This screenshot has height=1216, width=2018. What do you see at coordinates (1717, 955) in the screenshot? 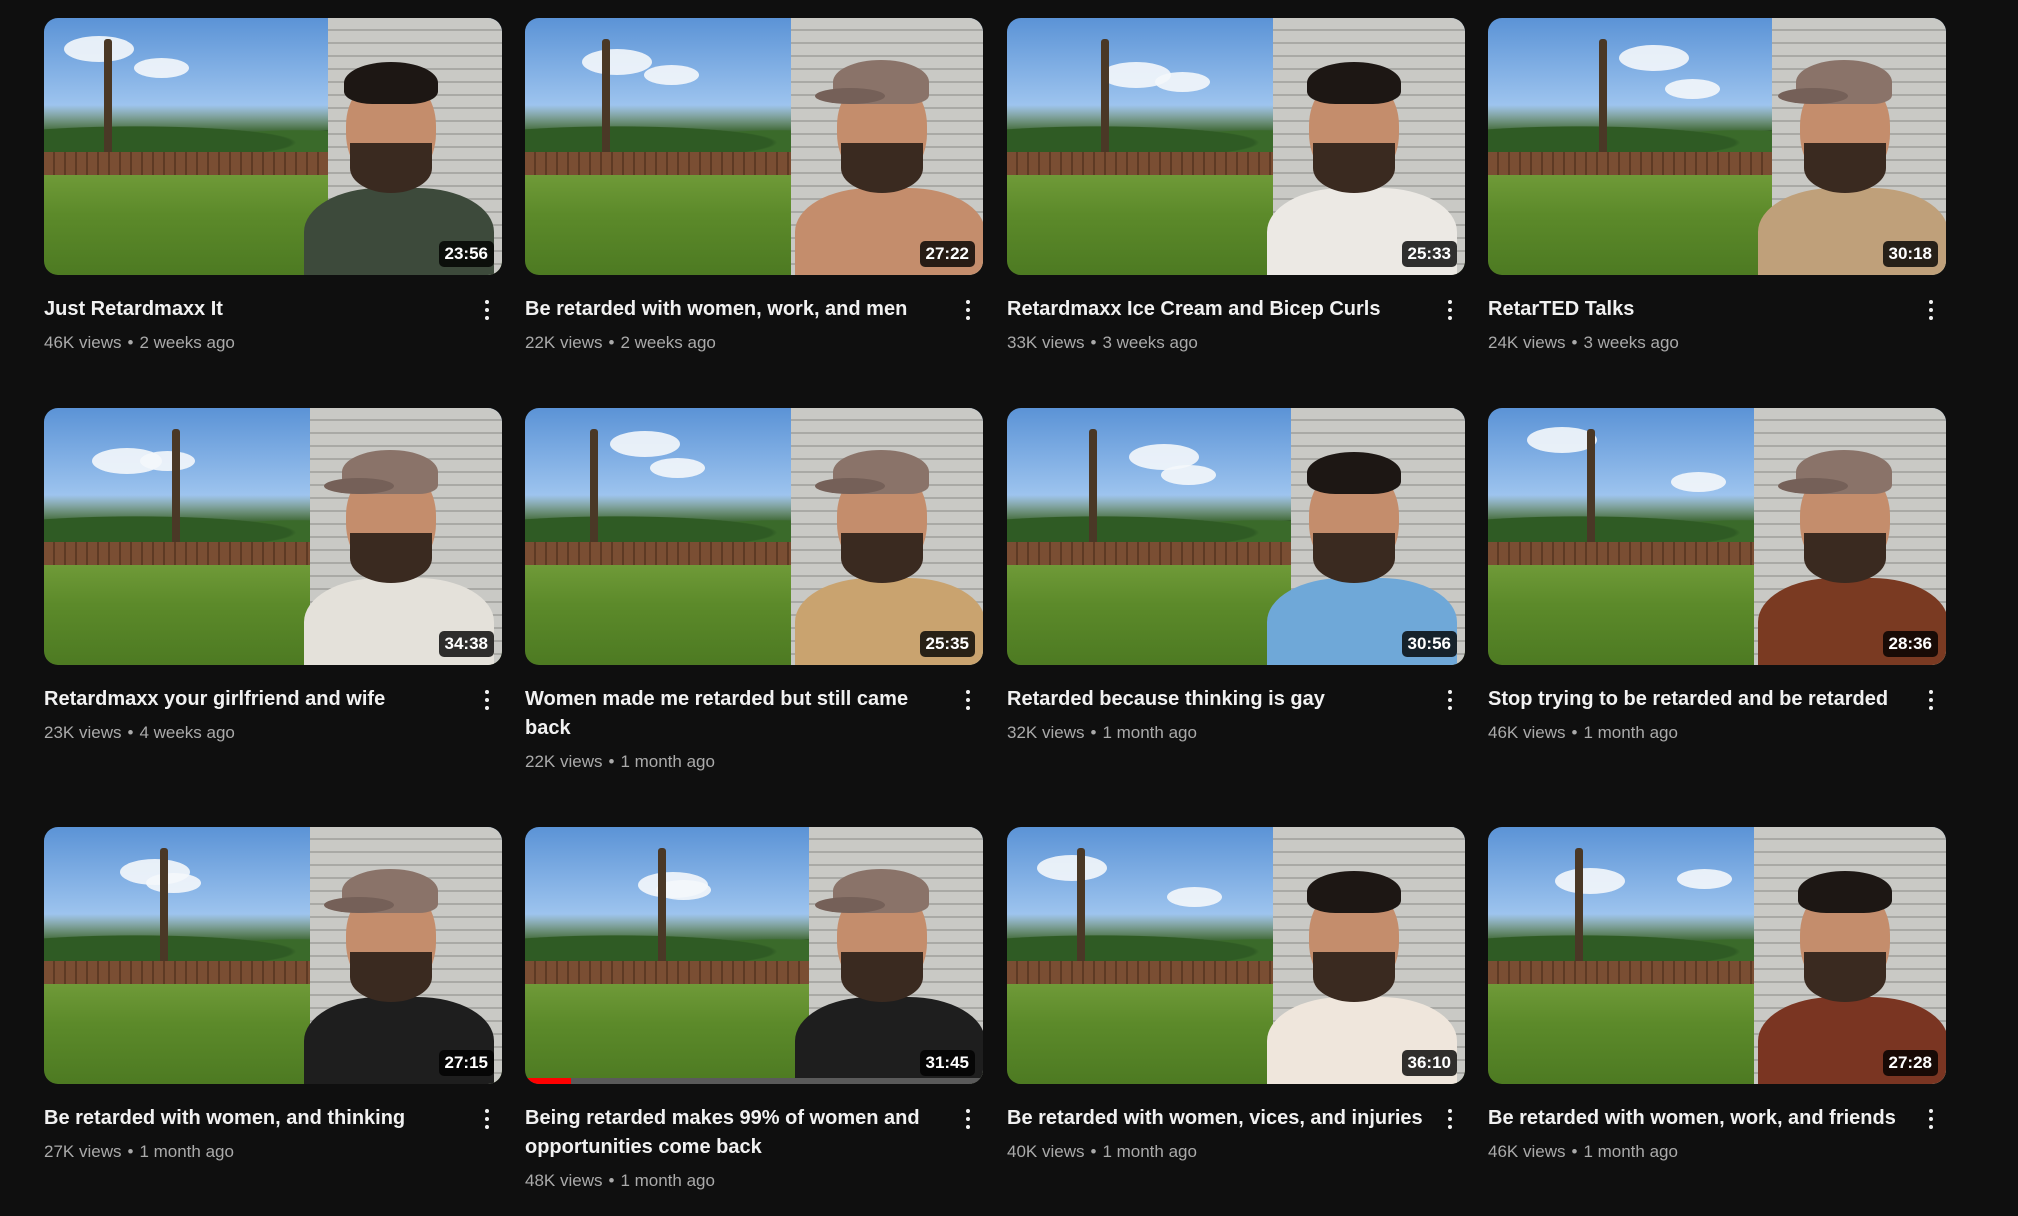
I see `video-thumbnail: 27:28` at bounding box center [1717, 955].